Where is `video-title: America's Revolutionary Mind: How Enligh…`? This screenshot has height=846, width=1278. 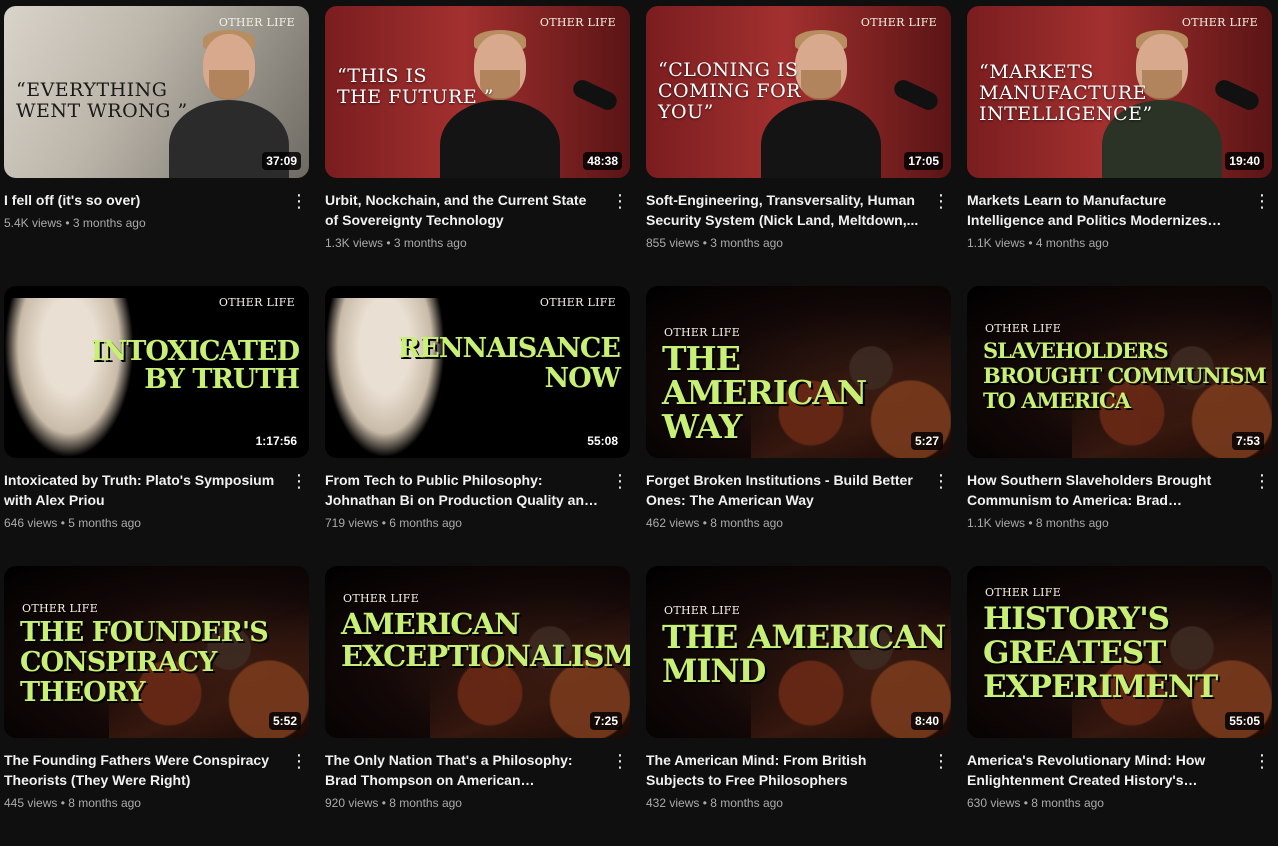
video-title: America's Revolutionary Mind: How Enligh… is located at coordinates (1104, 770).